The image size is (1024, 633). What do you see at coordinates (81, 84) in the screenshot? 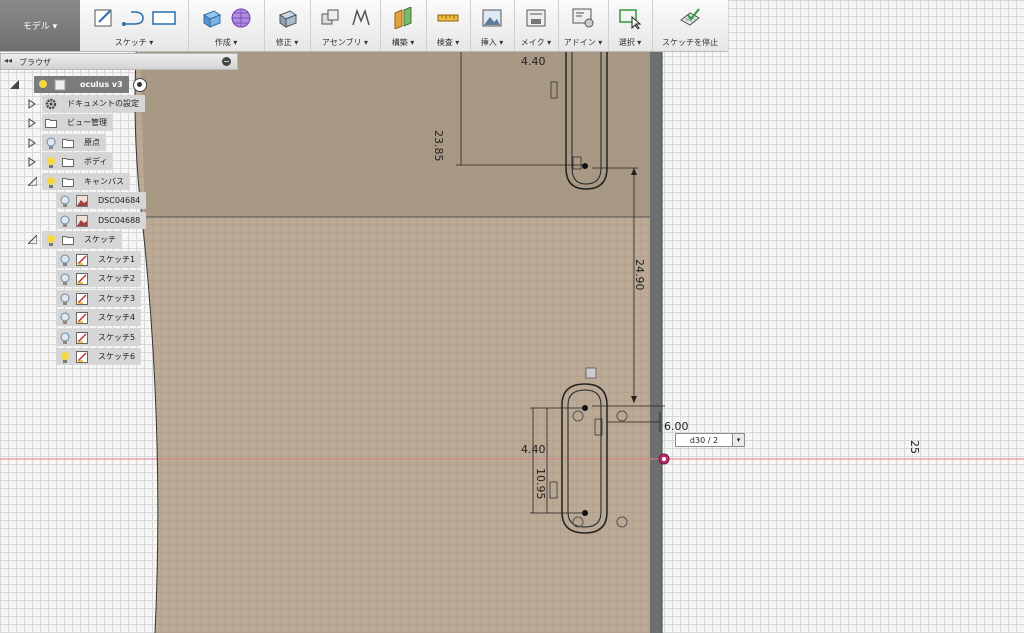
I see `root-component: oculus v3` at bounding box center [81, 84].